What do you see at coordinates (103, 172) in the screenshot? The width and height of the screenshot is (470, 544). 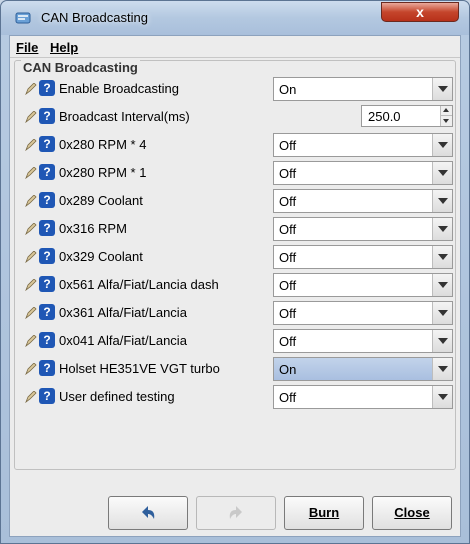 I see `setting-label: 0x280 RPM * 1` at bounding box center [103, 172].